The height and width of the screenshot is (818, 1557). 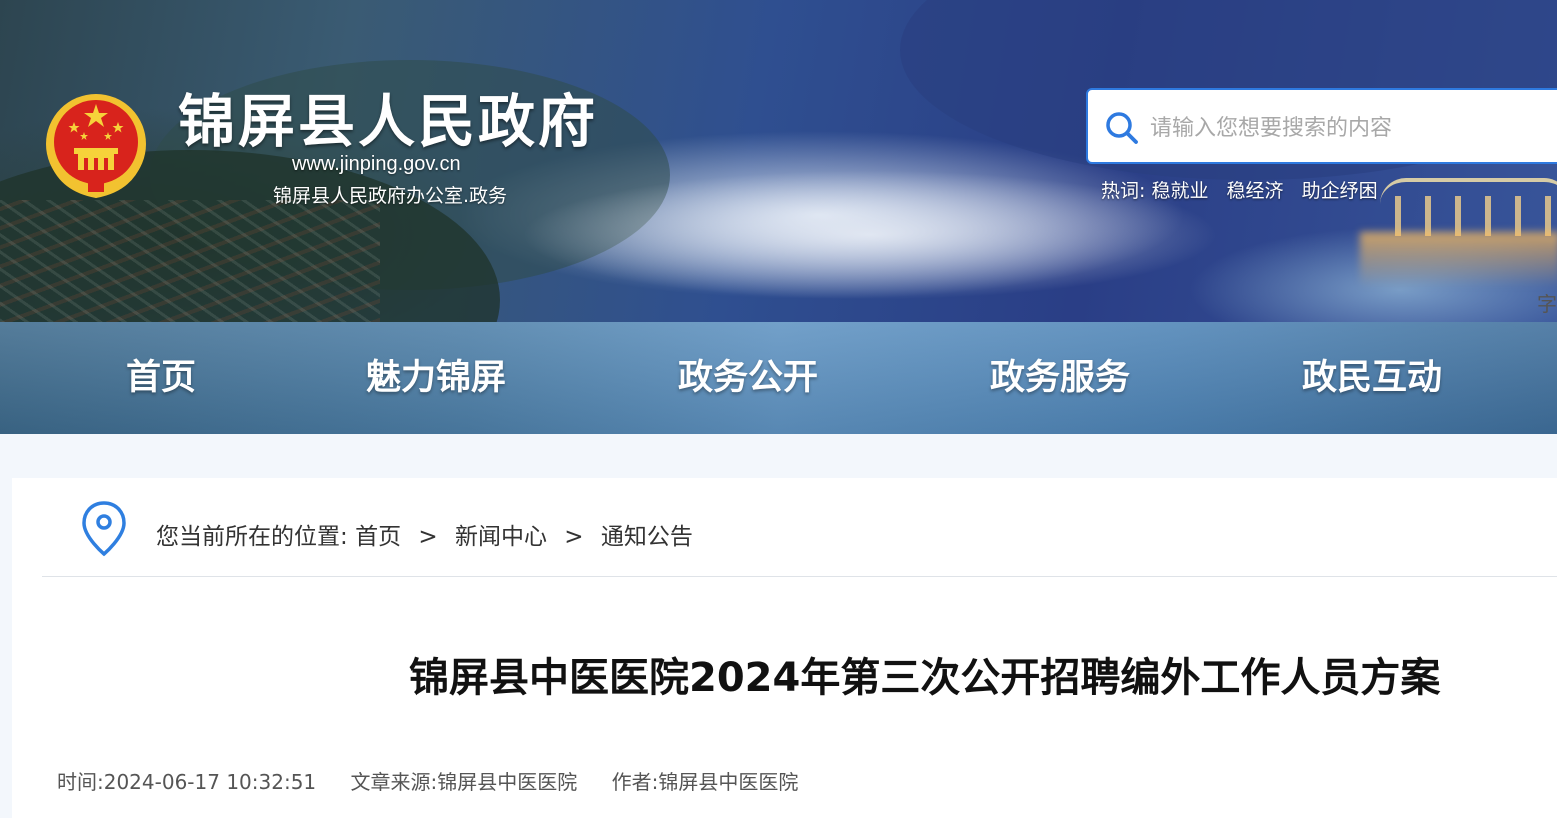 I want to click on main-nav: 首页 魅力锦屏 政务公开 政务服务 政民互动, so click(x=778, y=378).